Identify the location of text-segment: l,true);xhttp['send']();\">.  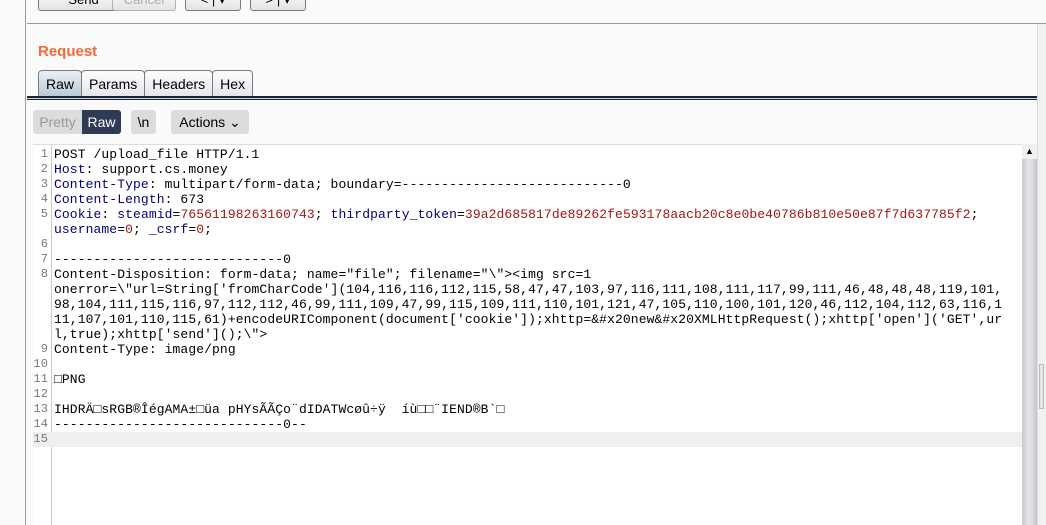
(161, 334).